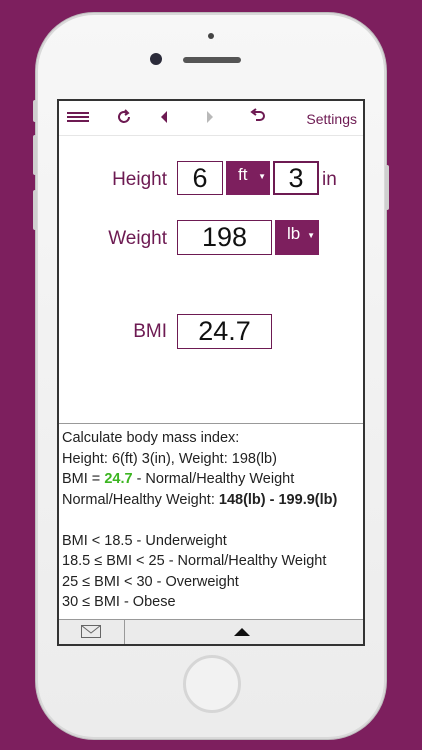 This screenshot has height=750, width=422. I want to click on undo-icon, so click(258, 118).